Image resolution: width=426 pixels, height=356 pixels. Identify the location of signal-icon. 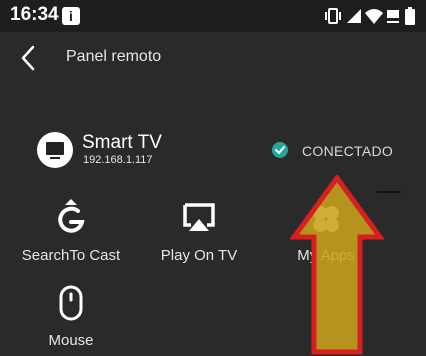
(354, 16).